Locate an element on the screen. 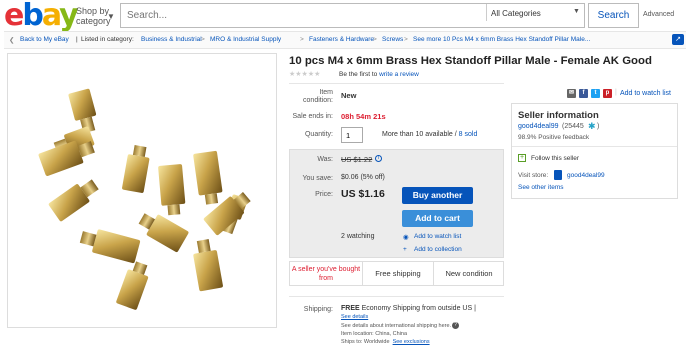  available-text: More than 10 available / is located at coordinates (419, 134).